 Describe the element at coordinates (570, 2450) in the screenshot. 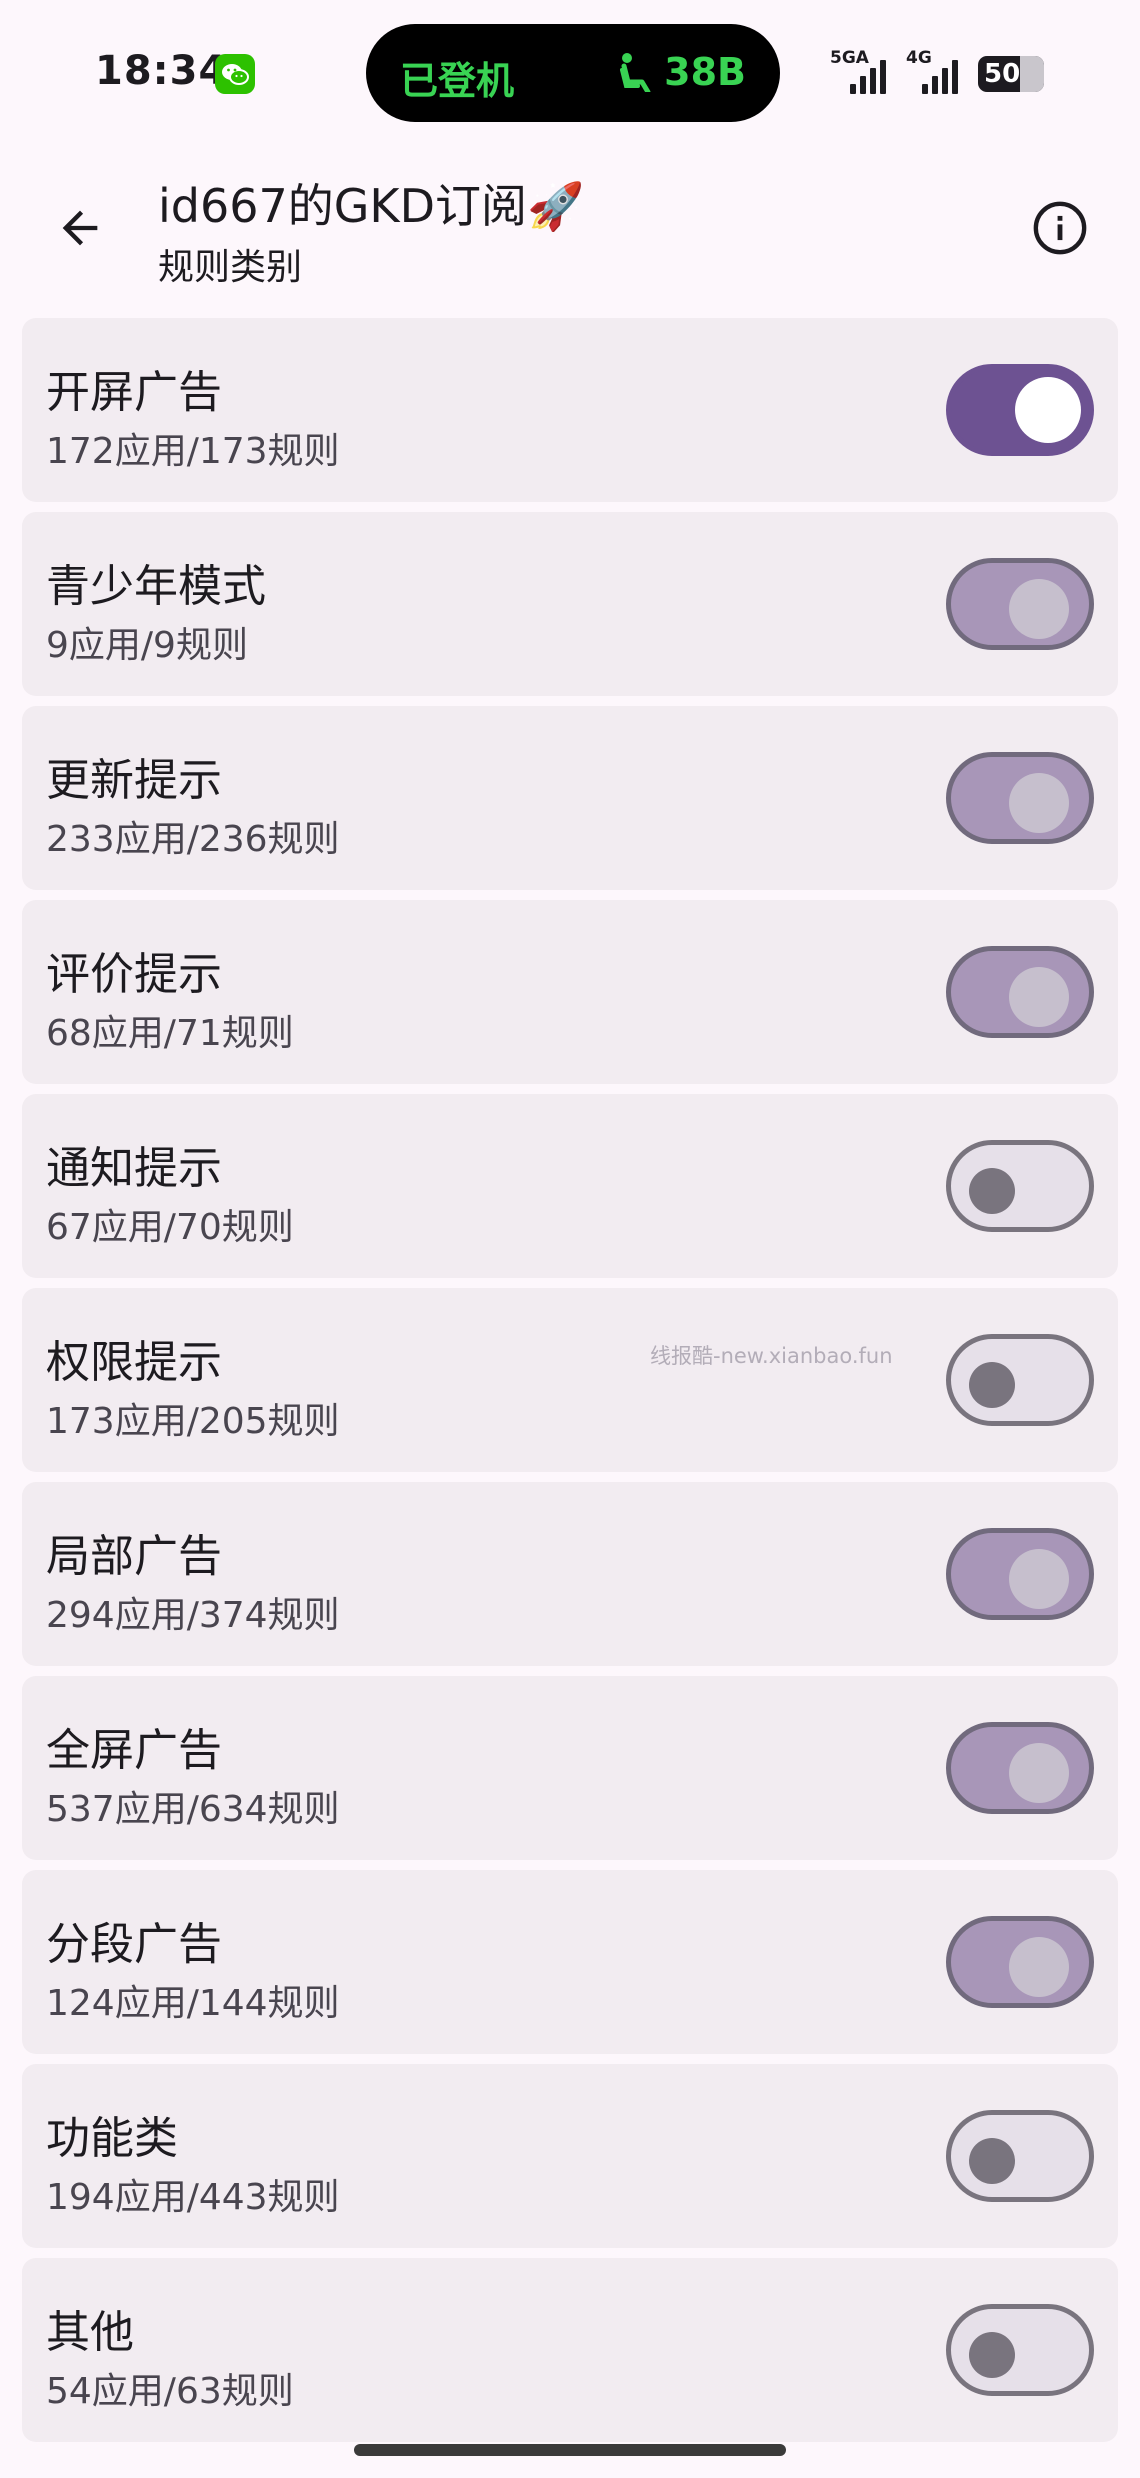

I see `home-indicator` at that location.